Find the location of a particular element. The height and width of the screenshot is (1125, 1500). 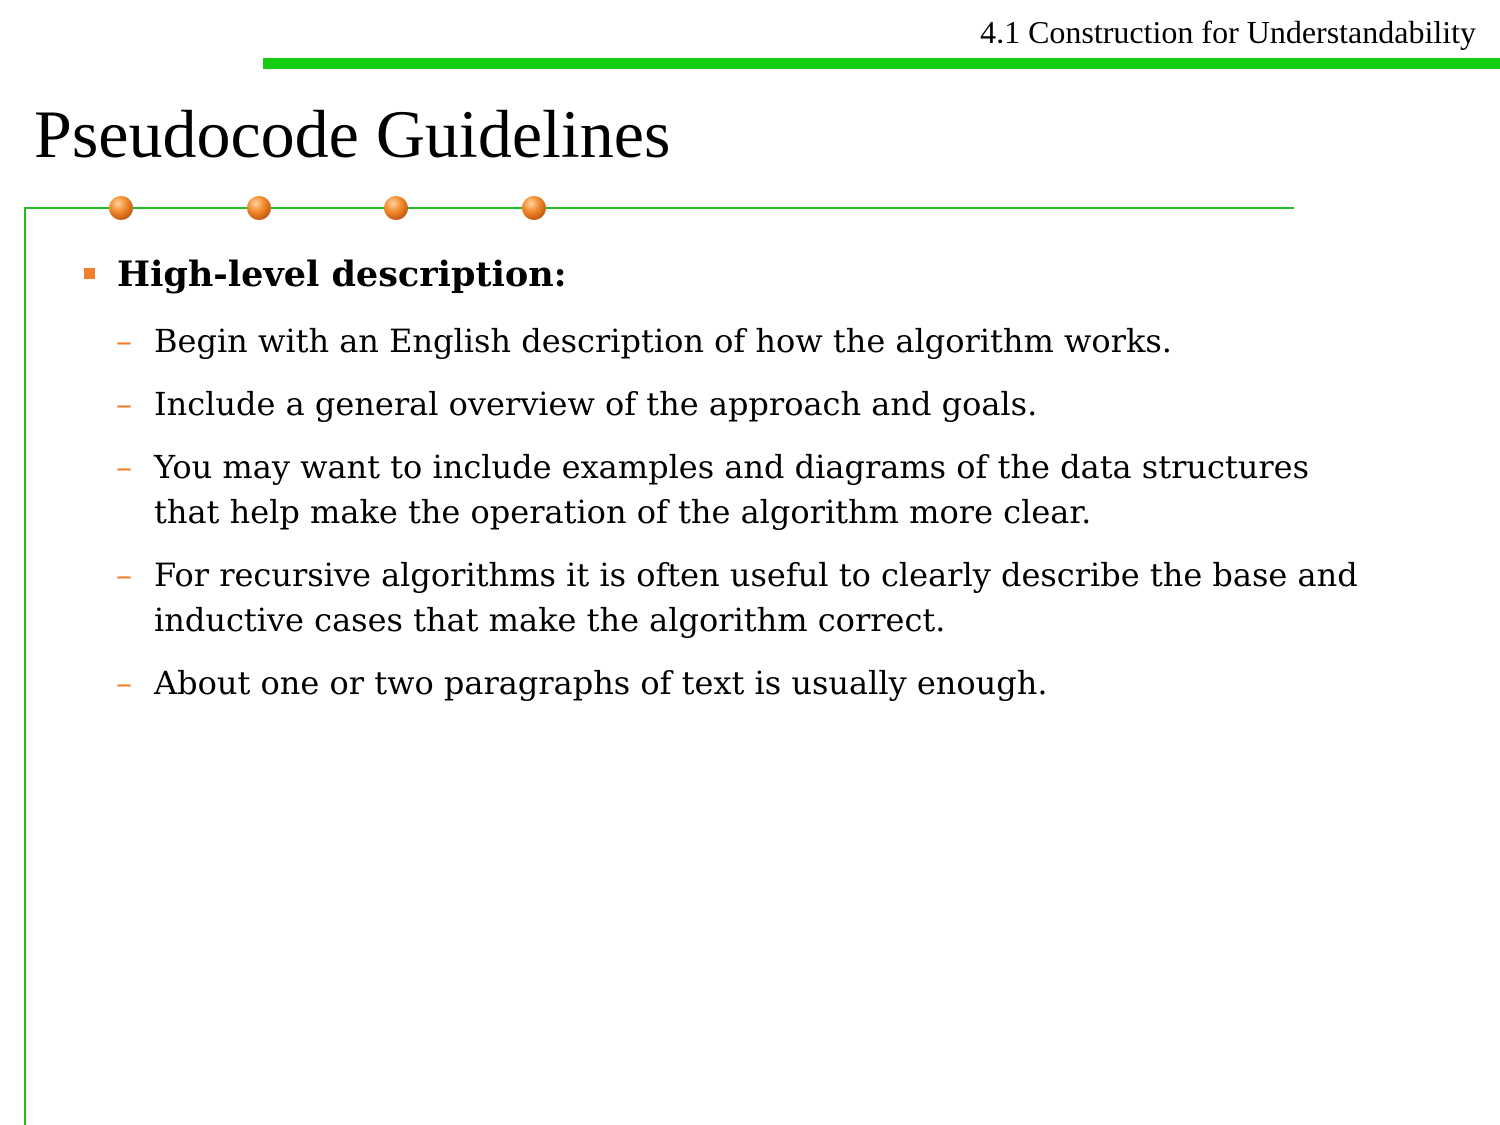

slide-title: Pseudocode Guidelines is located at coordinates (352, 134).